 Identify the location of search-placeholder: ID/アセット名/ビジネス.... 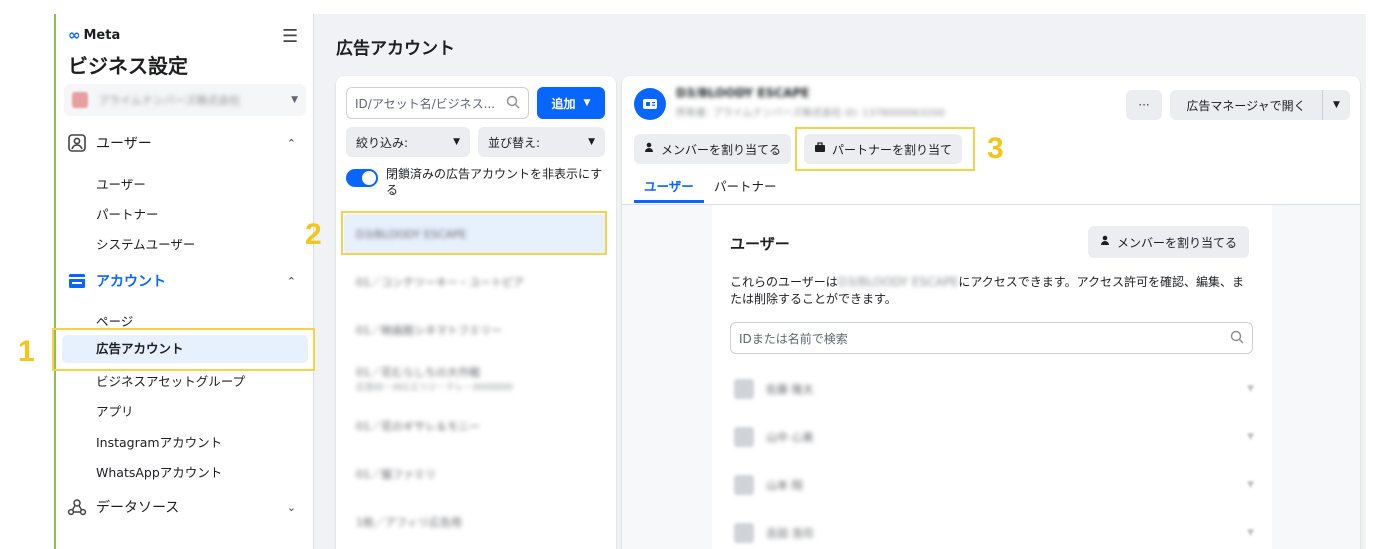
(425, 103).